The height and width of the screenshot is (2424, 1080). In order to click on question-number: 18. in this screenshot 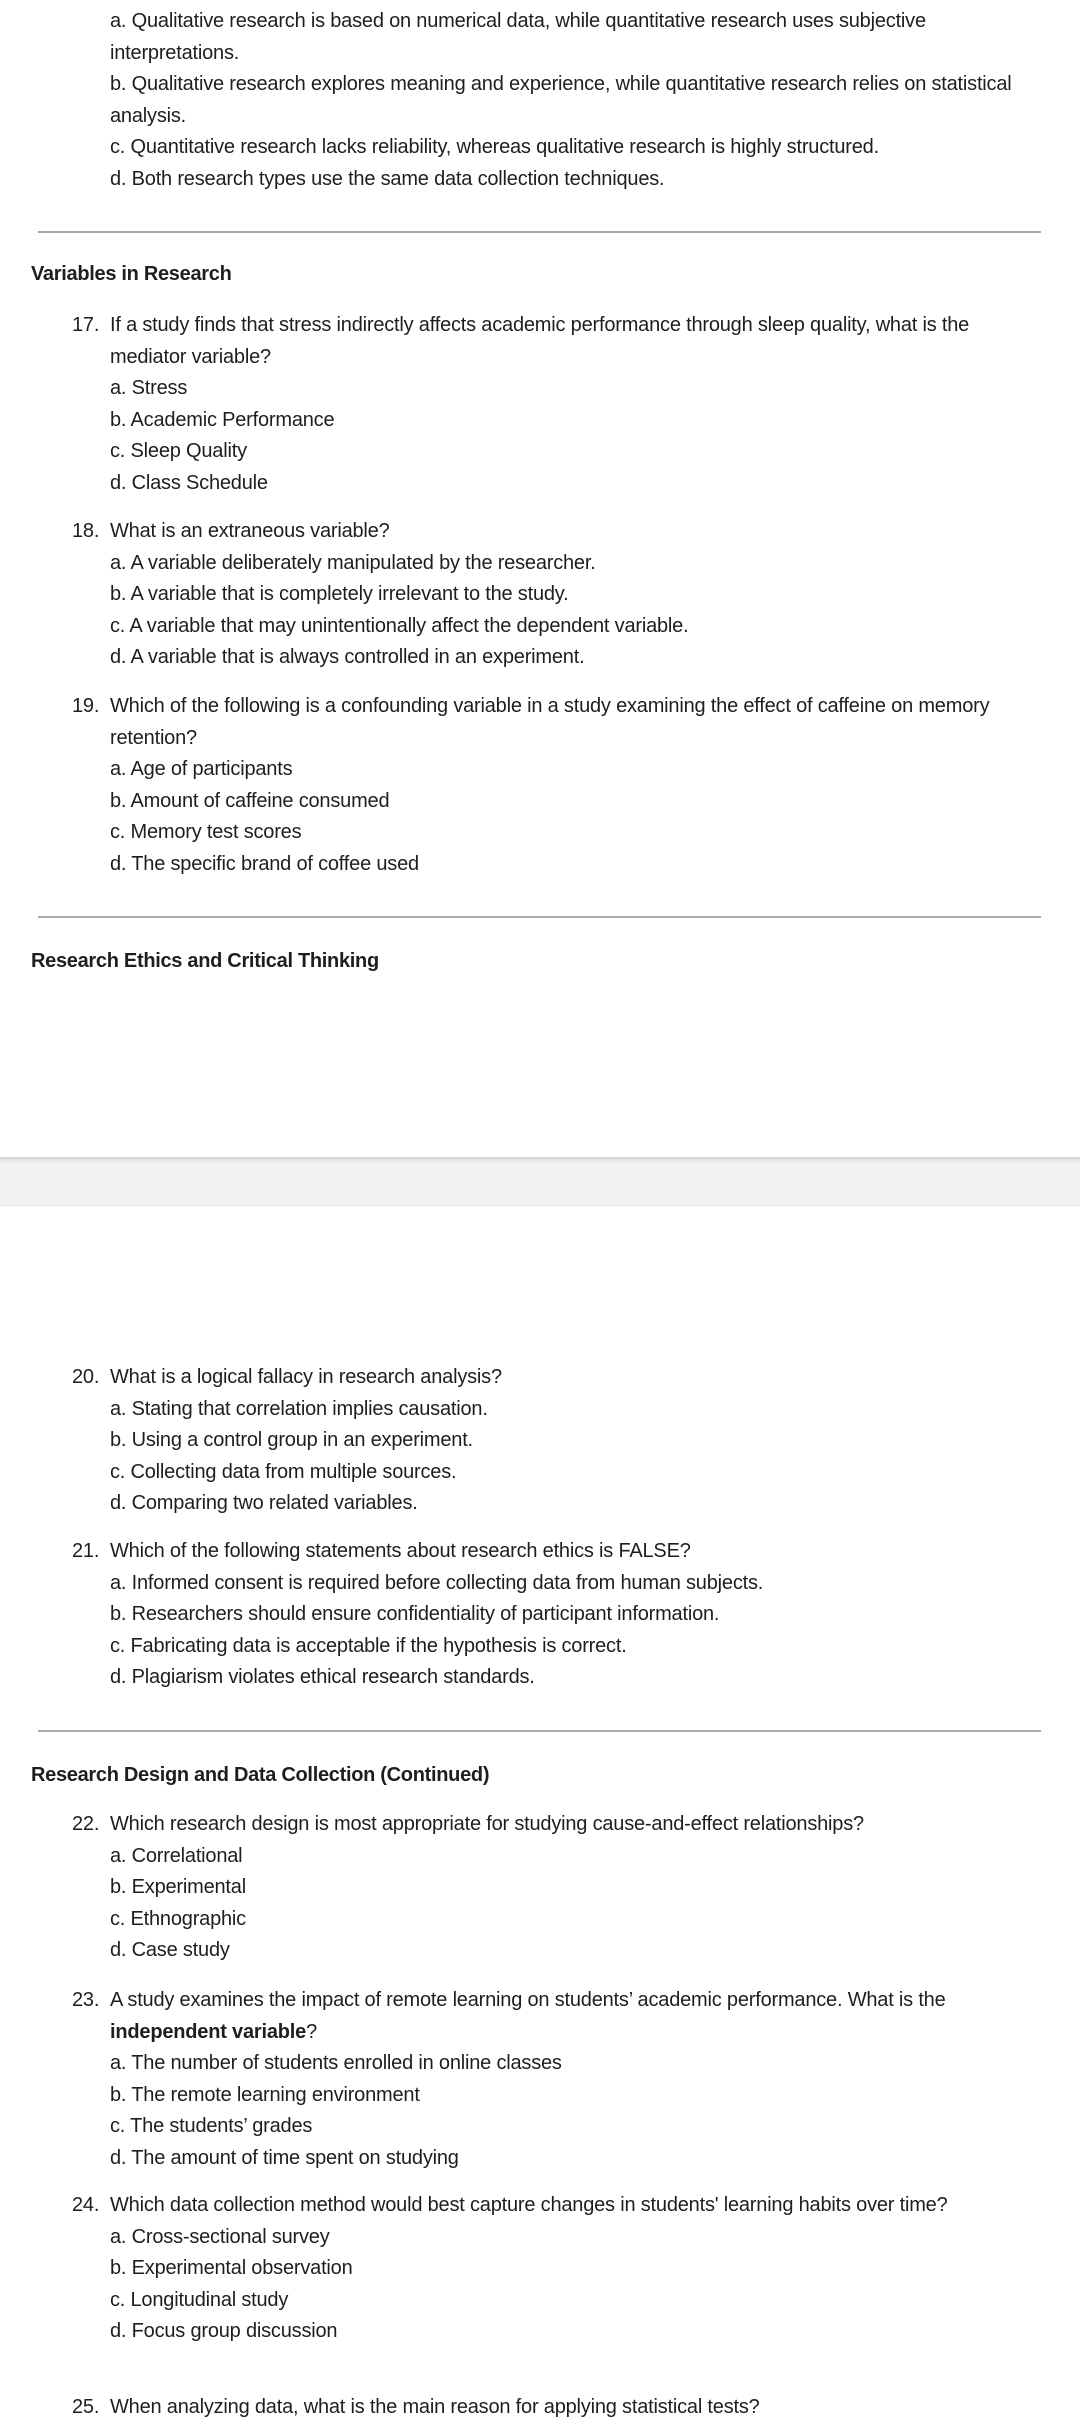, I will do `click(86, 531)`.